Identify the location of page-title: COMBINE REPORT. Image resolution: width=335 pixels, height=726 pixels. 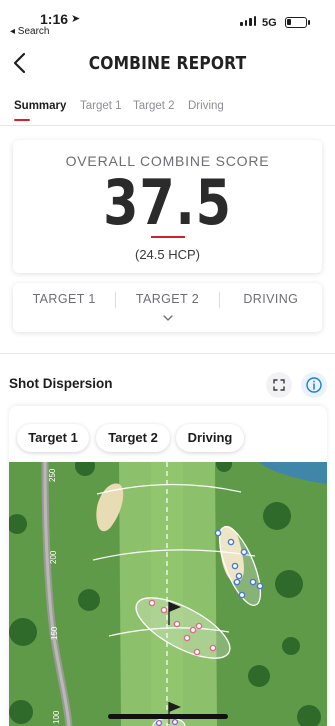
(167, 63).